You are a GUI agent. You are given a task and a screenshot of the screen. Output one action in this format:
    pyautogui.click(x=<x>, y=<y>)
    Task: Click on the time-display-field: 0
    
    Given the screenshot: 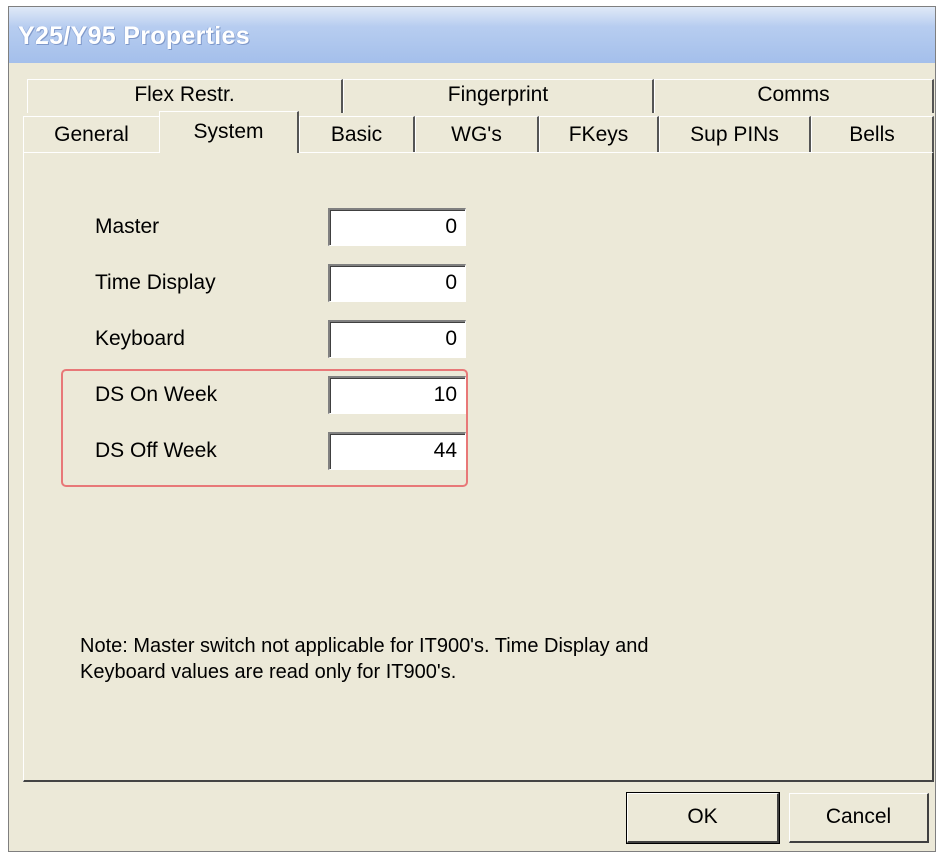 What is the action you would take?
    pyautogui.click(x=397, y=283)
    